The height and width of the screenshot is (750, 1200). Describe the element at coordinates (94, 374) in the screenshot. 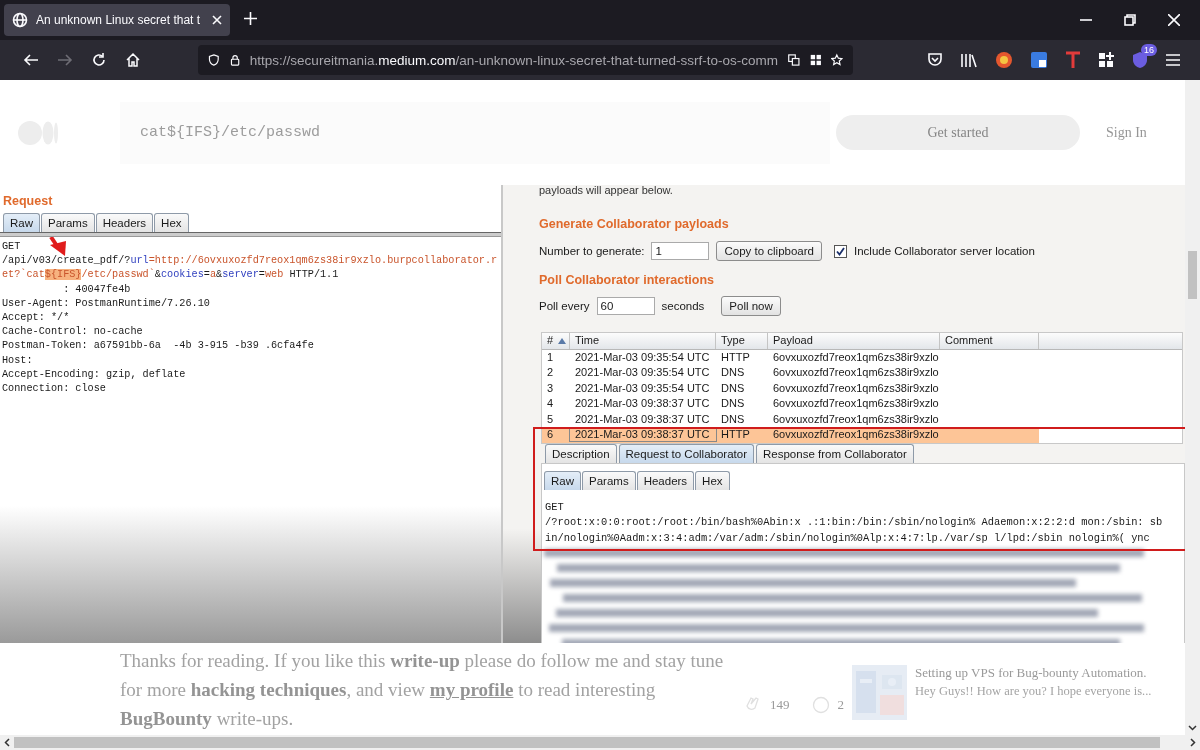

I see `code-line: Accept-Encoding: gzip, deflate` at that location.